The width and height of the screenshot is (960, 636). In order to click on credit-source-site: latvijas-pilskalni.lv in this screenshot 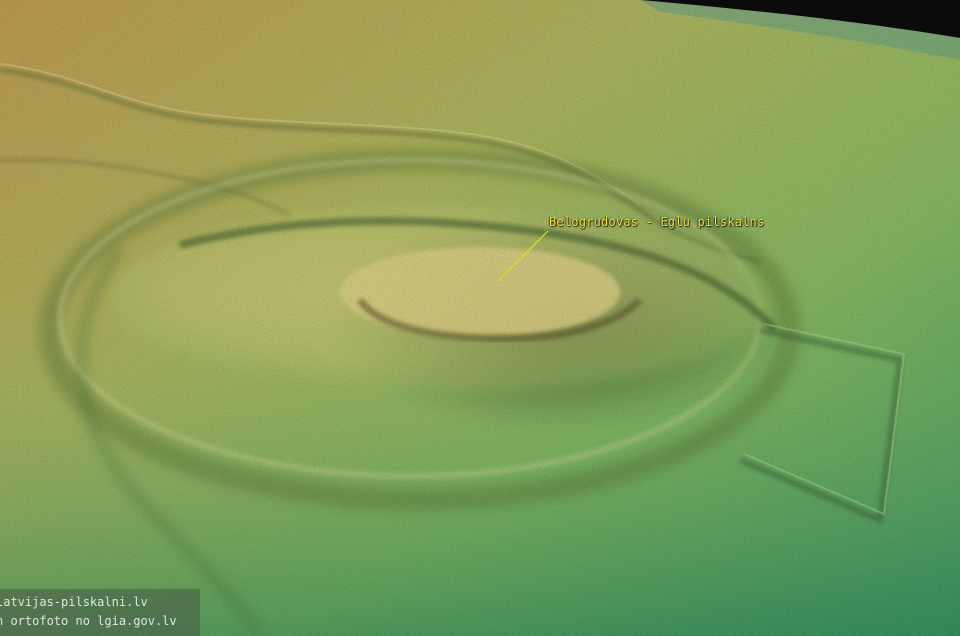, I will do `click(100, 602)`.